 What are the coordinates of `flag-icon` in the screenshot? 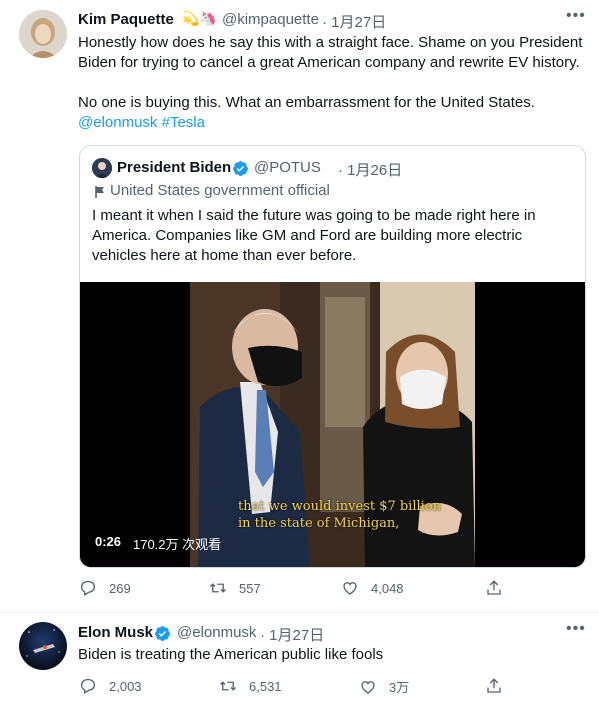 It's located at (99, 192).